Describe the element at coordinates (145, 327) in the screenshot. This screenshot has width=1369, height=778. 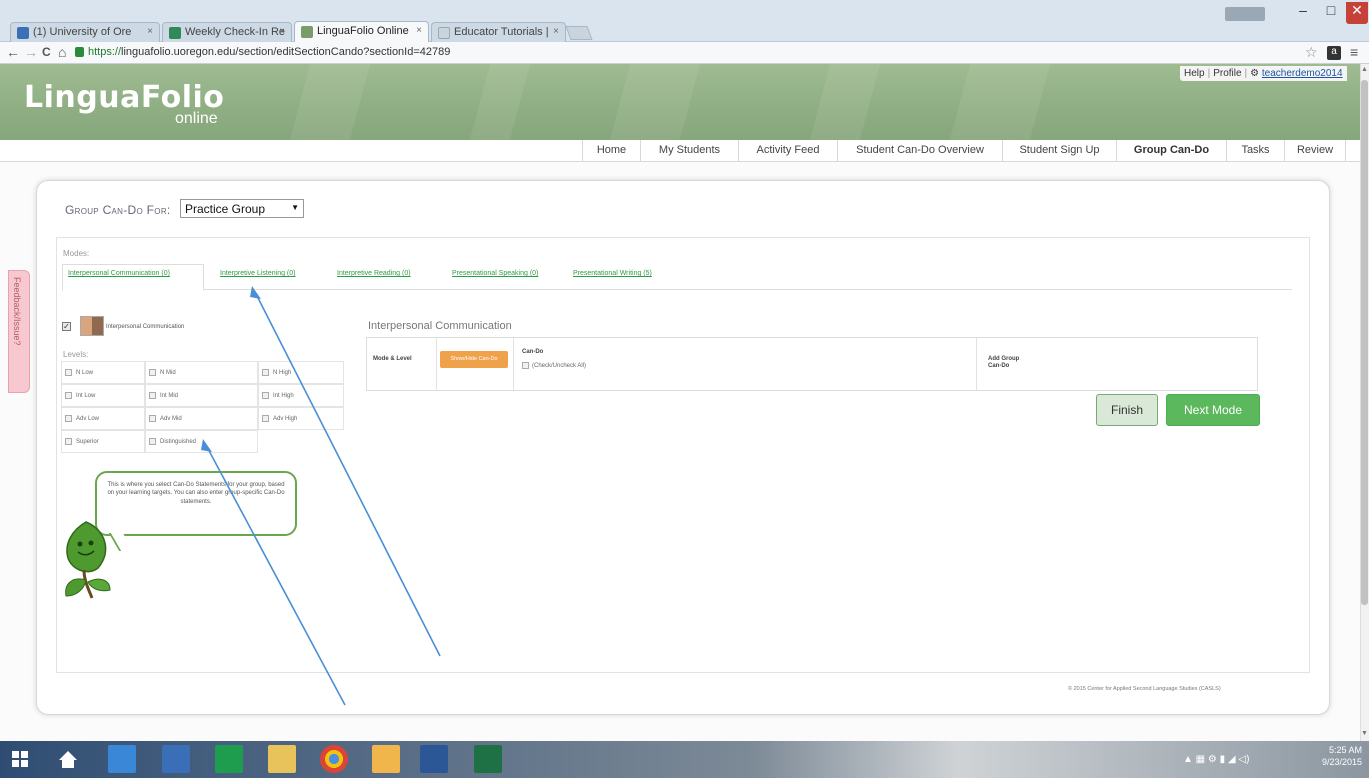
I see `interpersonal-label: Interpersonal Communication` at that location.